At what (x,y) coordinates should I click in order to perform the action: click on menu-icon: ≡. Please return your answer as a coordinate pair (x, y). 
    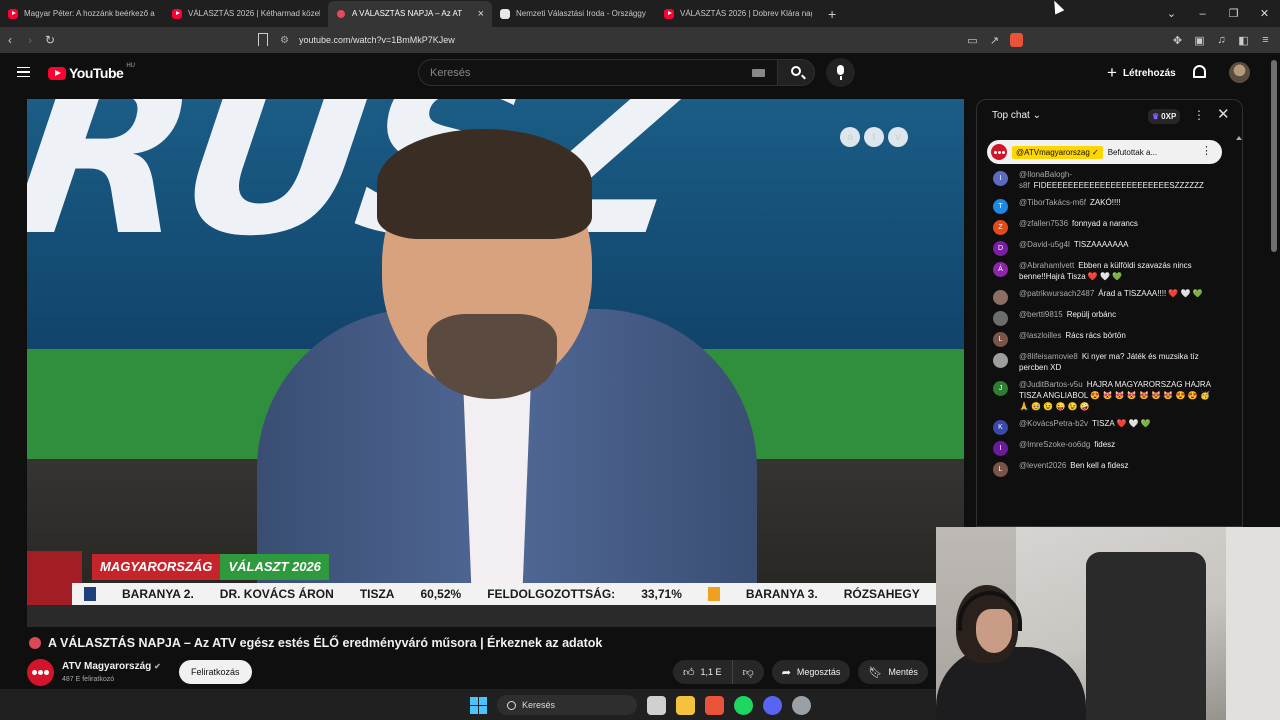
    Looking at the image, I should click on (1265, 40).